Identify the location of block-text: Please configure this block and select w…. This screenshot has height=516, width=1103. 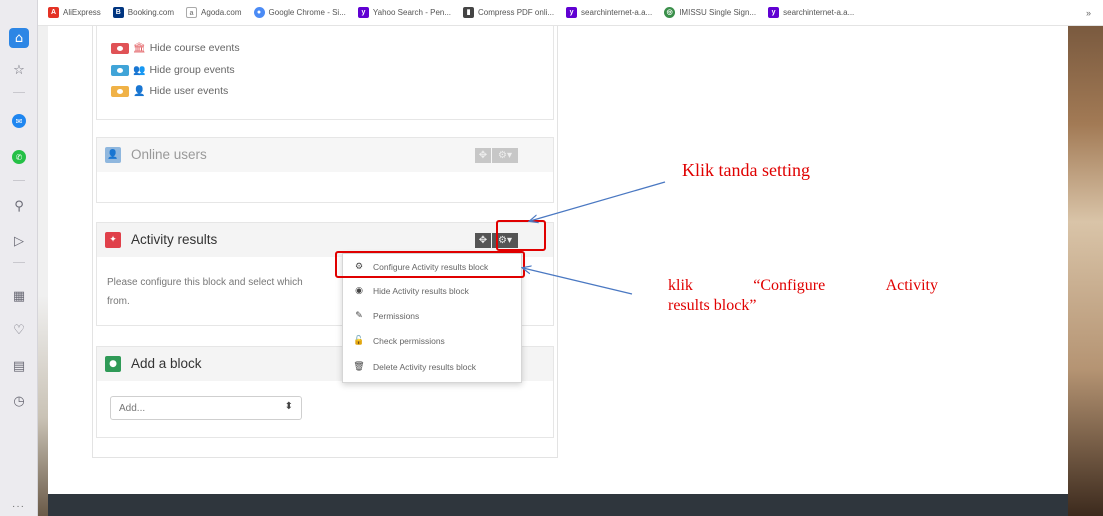
(205, 282).